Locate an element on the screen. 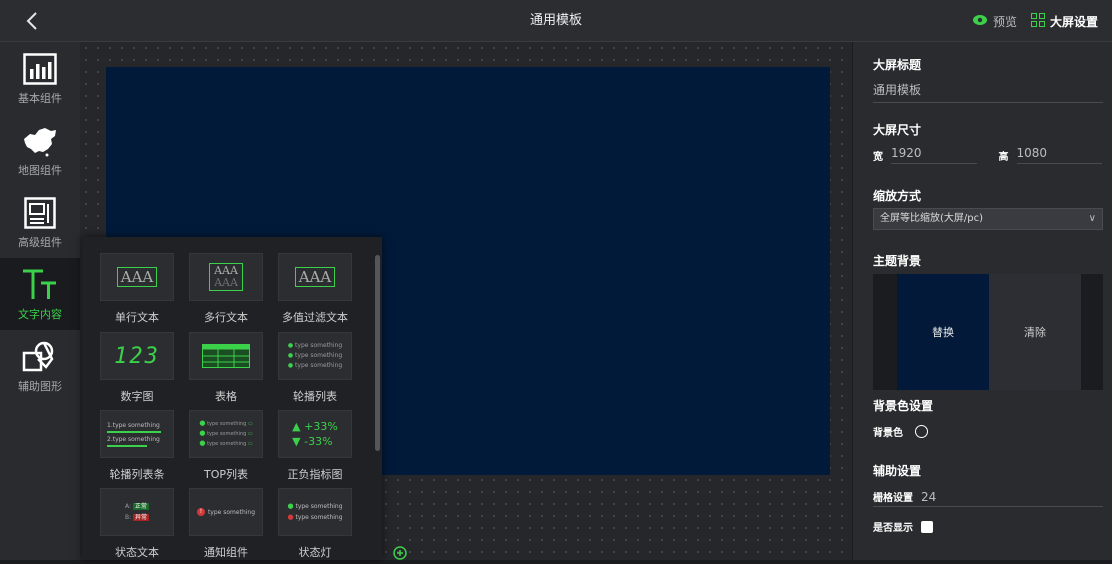 Image resolution: width=1112 pixels, height=564 pixels. component-single-line-text: AAA 单行文本 is located at coordinates (139, 289).